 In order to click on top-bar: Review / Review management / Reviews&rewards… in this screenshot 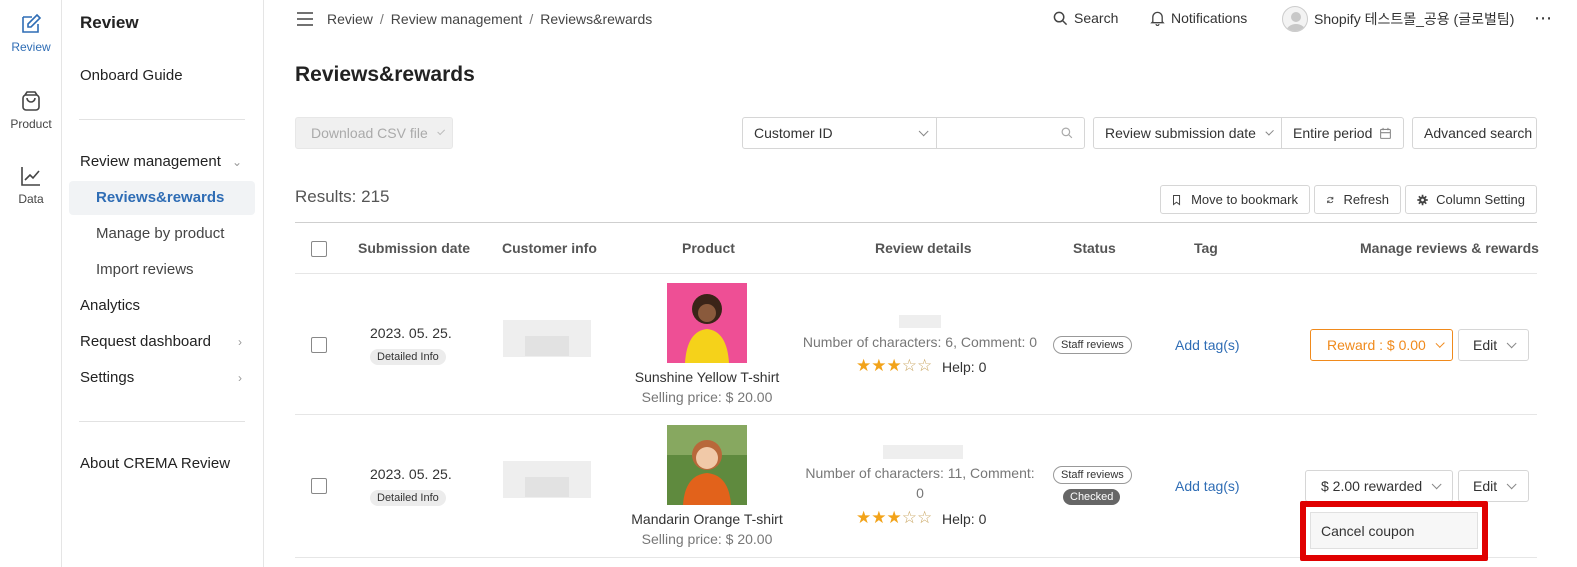, I will do `click(920, 20)`.